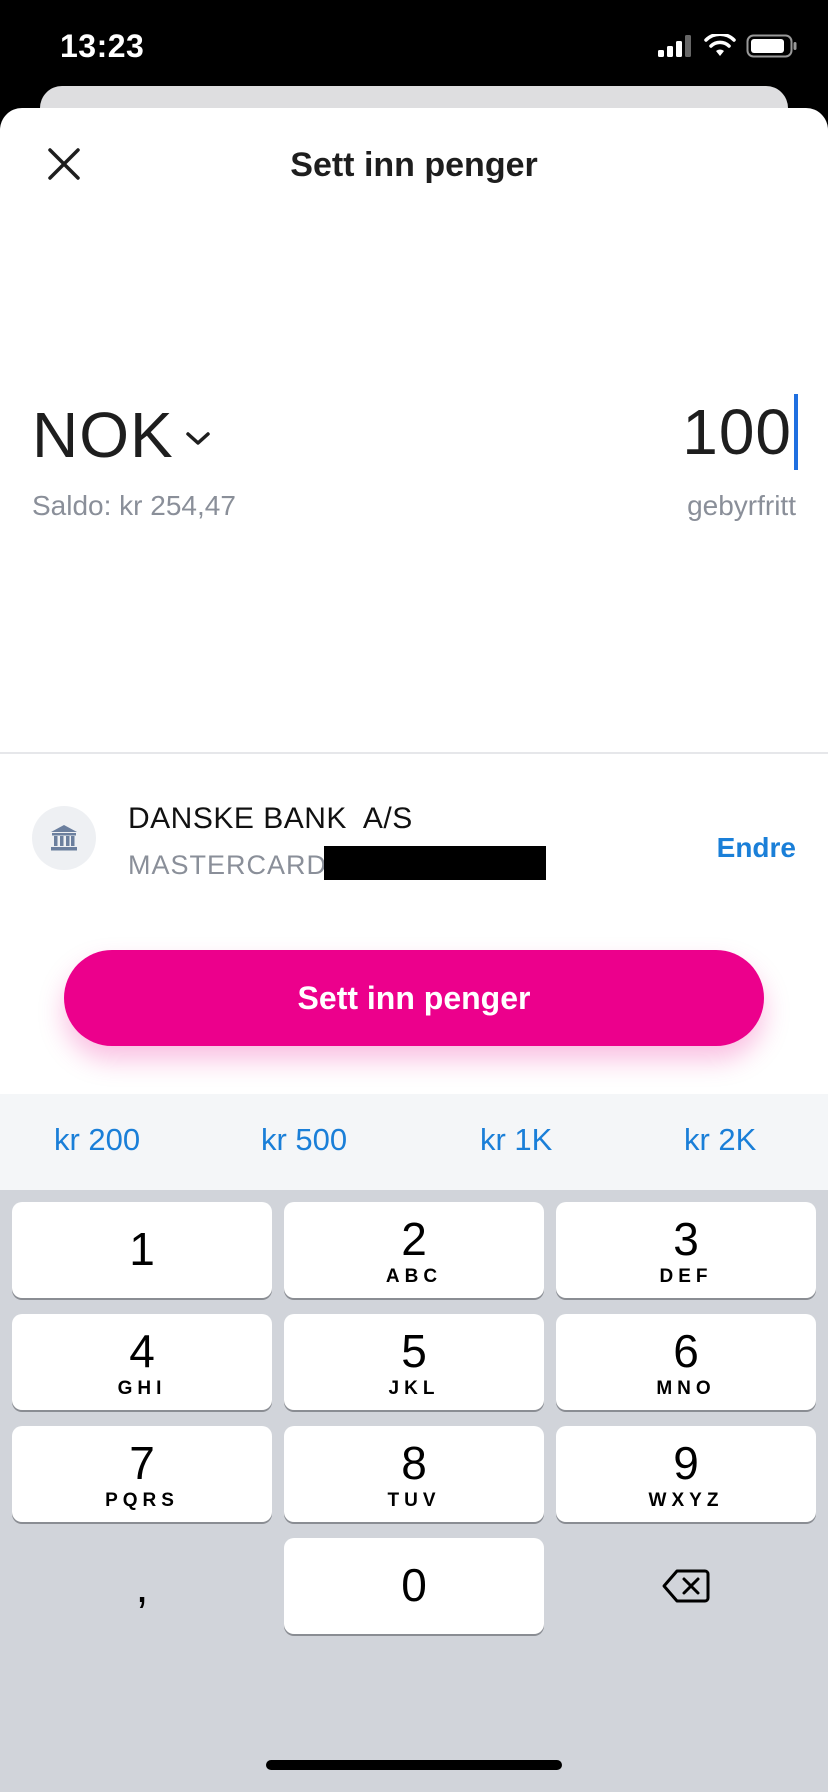 Image resolution: width=828 pixels, height=1792 pixels. Describe the element at coordinates (414, 1351) in the screenshot. I see `key-digit: 5` at that location.